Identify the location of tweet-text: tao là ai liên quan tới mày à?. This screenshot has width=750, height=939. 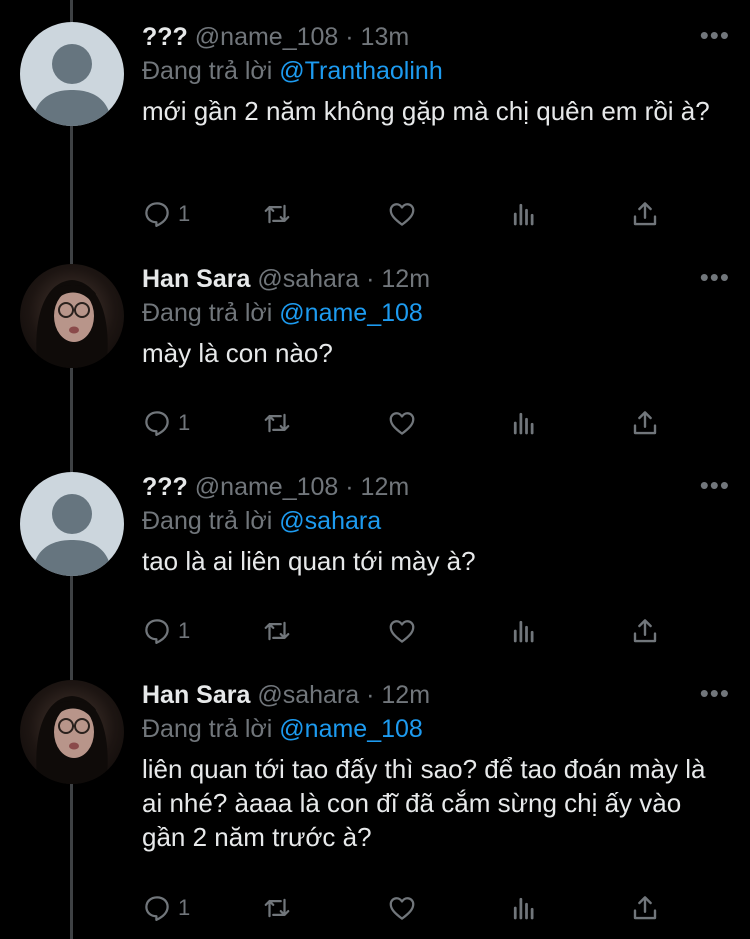
(309, 561).